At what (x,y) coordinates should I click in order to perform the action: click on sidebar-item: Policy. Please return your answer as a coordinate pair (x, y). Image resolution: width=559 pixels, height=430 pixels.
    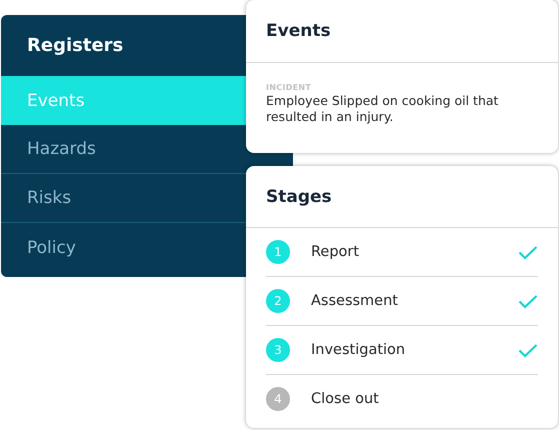
    Looking at the image, I should click on (123, 247).